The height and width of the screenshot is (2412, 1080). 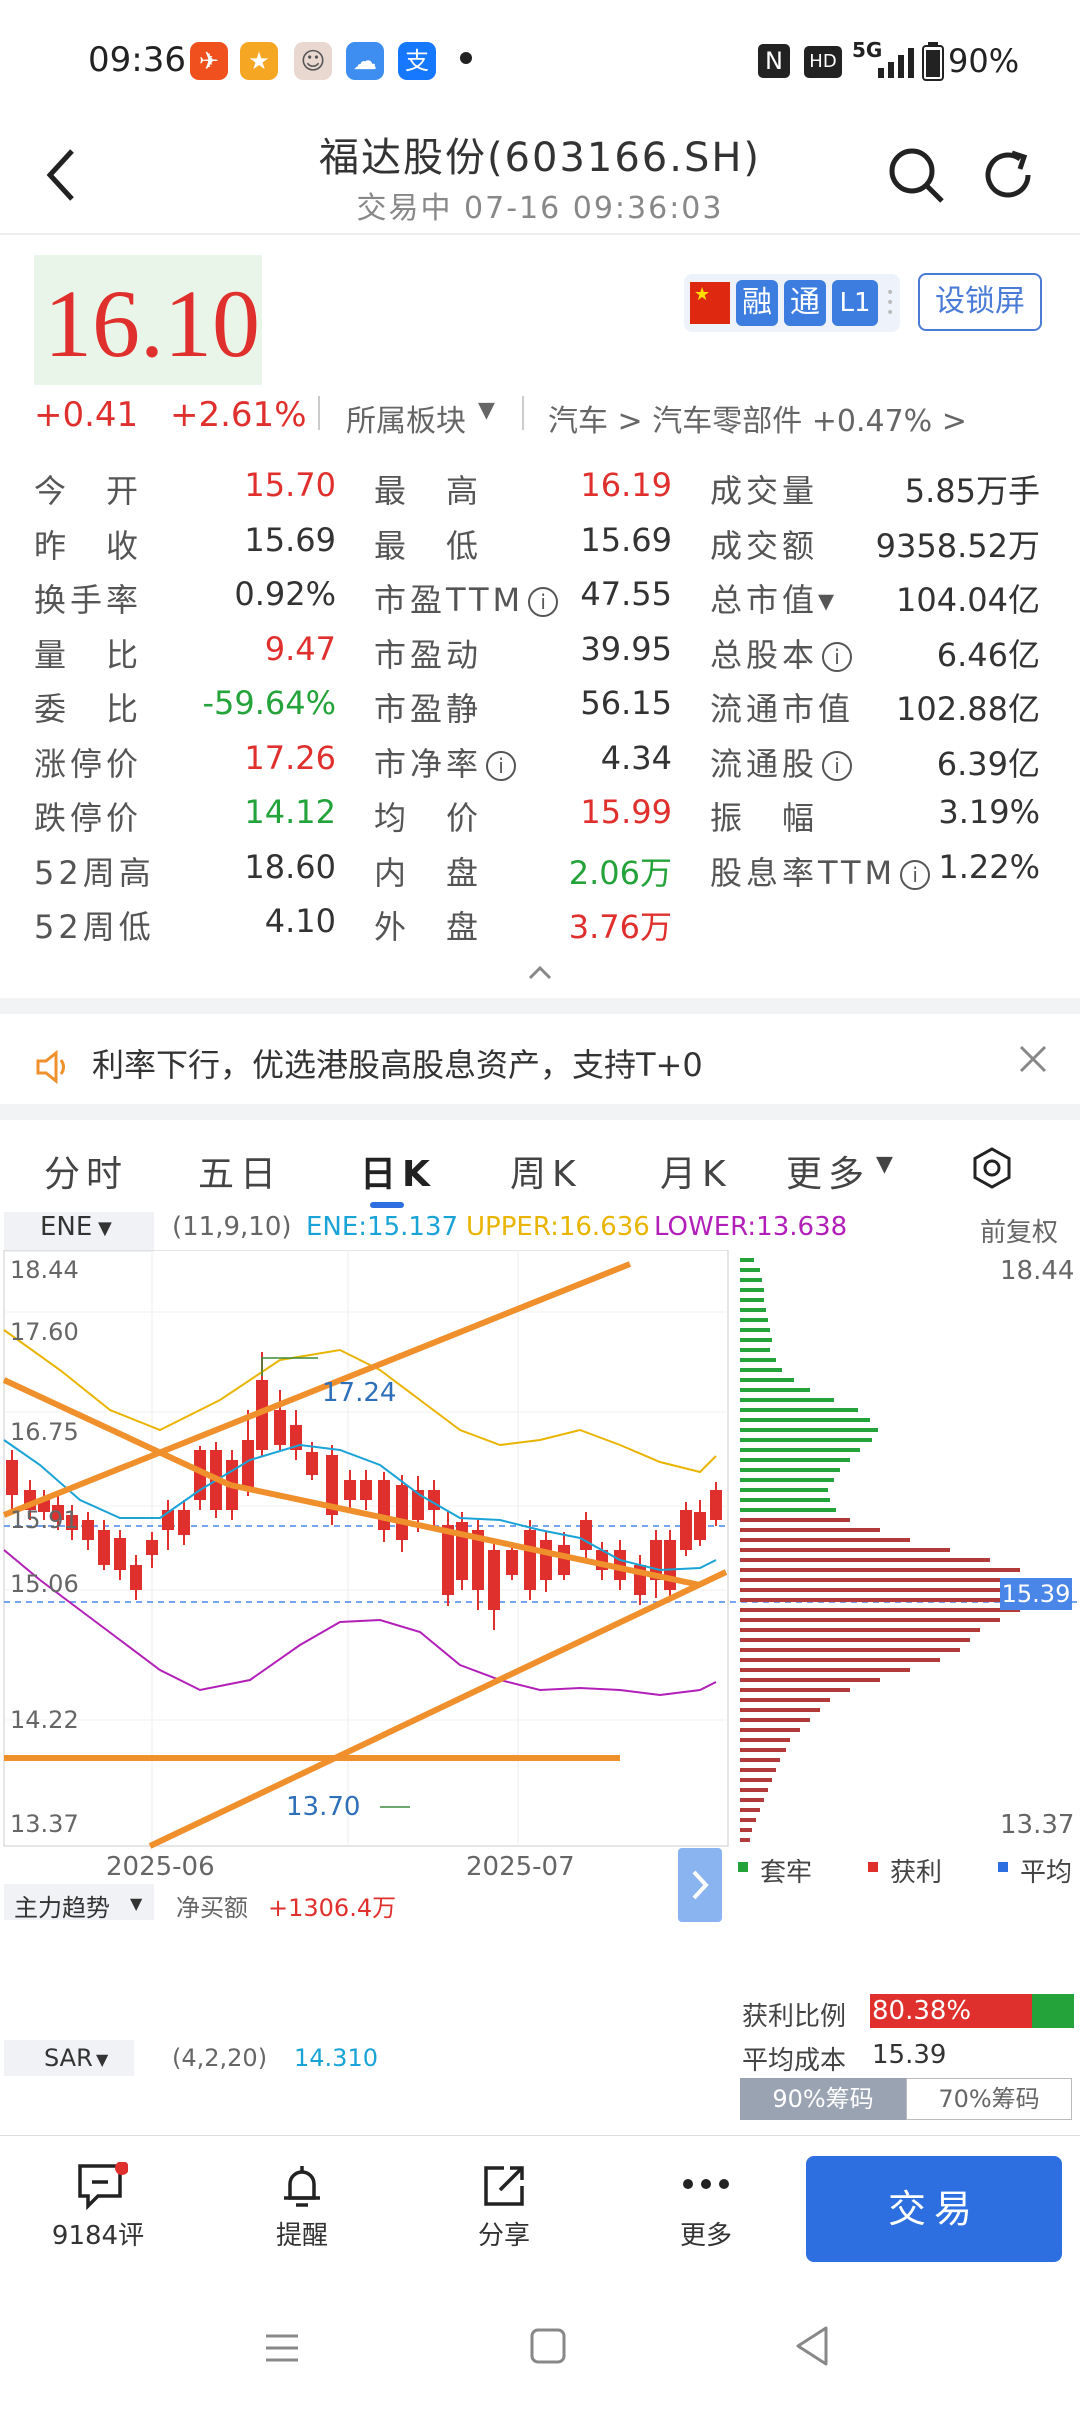 What do you see at coordinates (823, 2099) in the screenshot?
I see `chip-90-tab: 90%筹码` at bounding box center [823, 2099].